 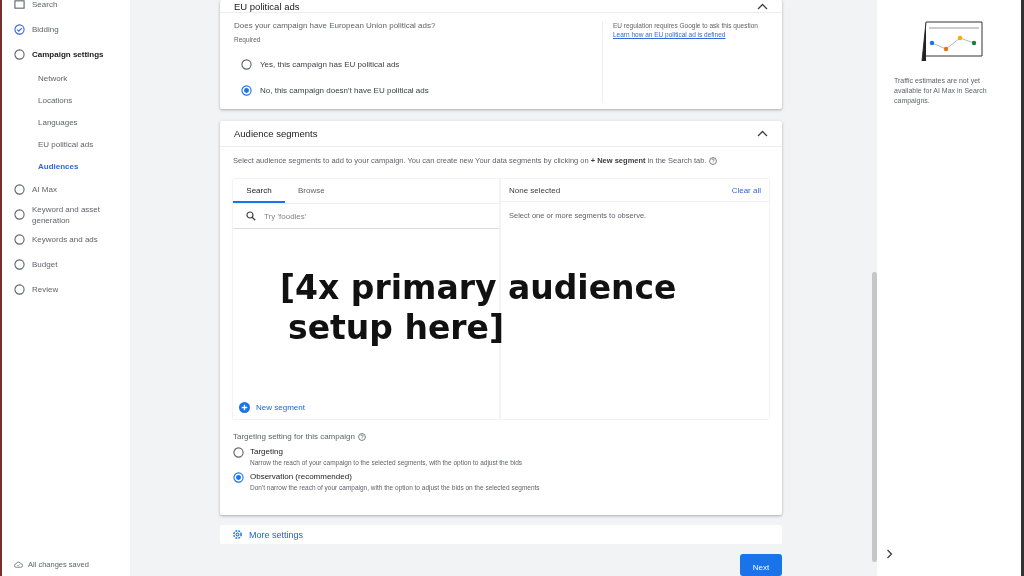 What do you see at coordinates (244, 407) in the screenshot?
I see `add-icon` at bounding box center [244, 407].